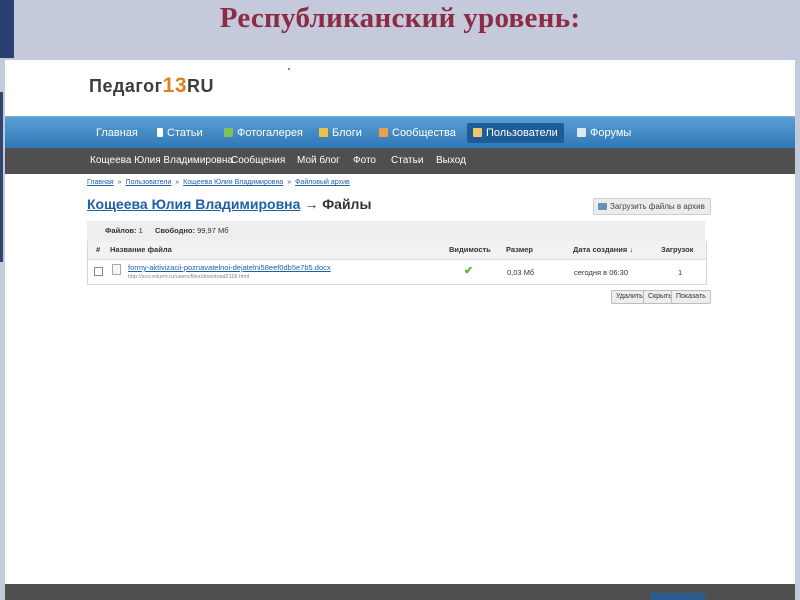 Image resolution: width=800 pixels, height=600 pixels. Describe the element at coordinates (185, 133) in the screenshot. I see `nav-item-label: Статьи` at that location.